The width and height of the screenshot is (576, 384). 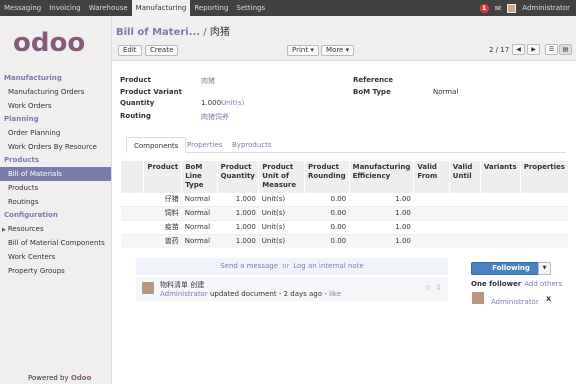 I want to click on menu-invoicing: Invoicing, so click(x=65, y=8).